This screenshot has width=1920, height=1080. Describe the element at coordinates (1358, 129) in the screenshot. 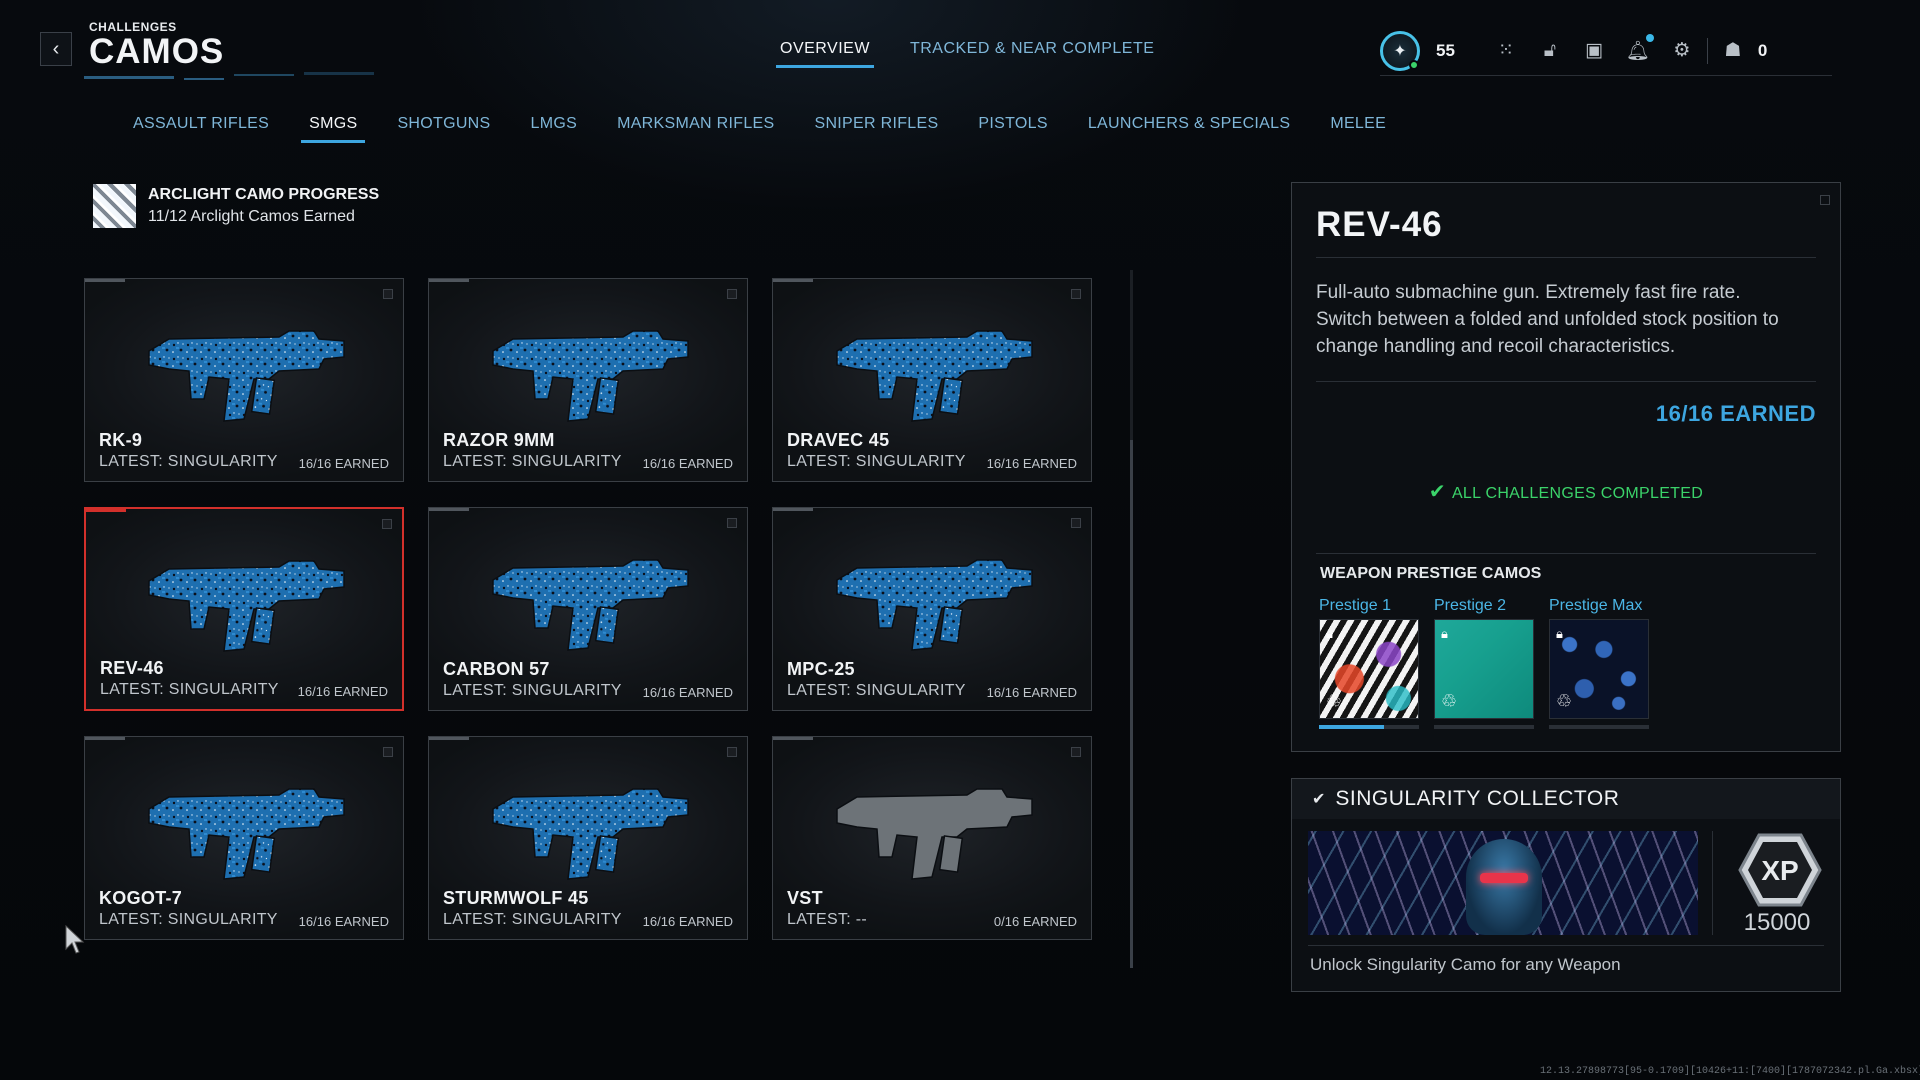

I see `category-tab-melee: MELEE` at that location.